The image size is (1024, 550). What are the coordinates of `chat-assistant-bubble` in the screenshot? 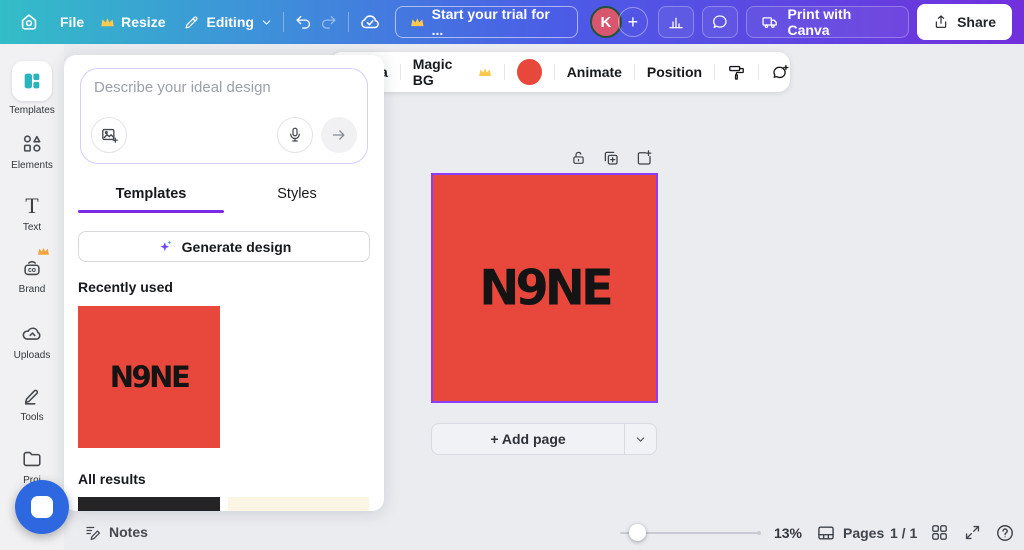 It's located at (42, 507).